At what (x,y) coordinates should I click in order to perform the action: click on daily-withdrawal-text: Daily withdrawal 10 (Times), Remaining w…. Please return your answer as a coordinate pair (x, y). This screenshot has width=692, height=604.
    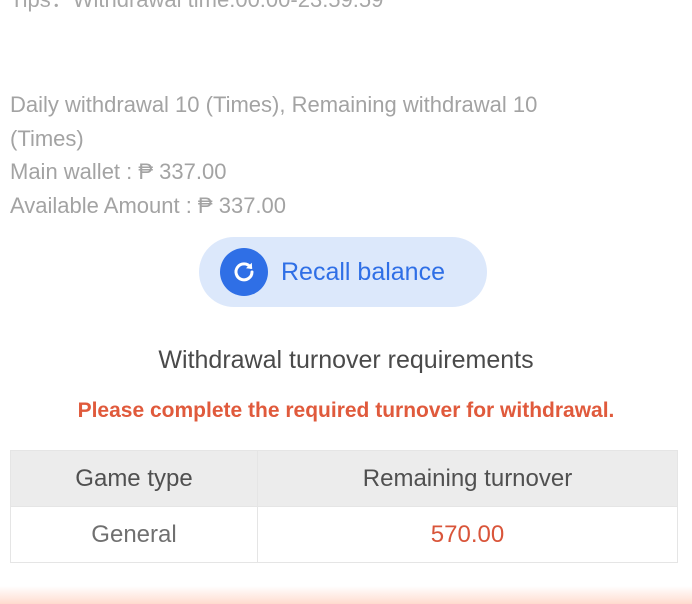
    Looking at the image, I should click on (274, 121).